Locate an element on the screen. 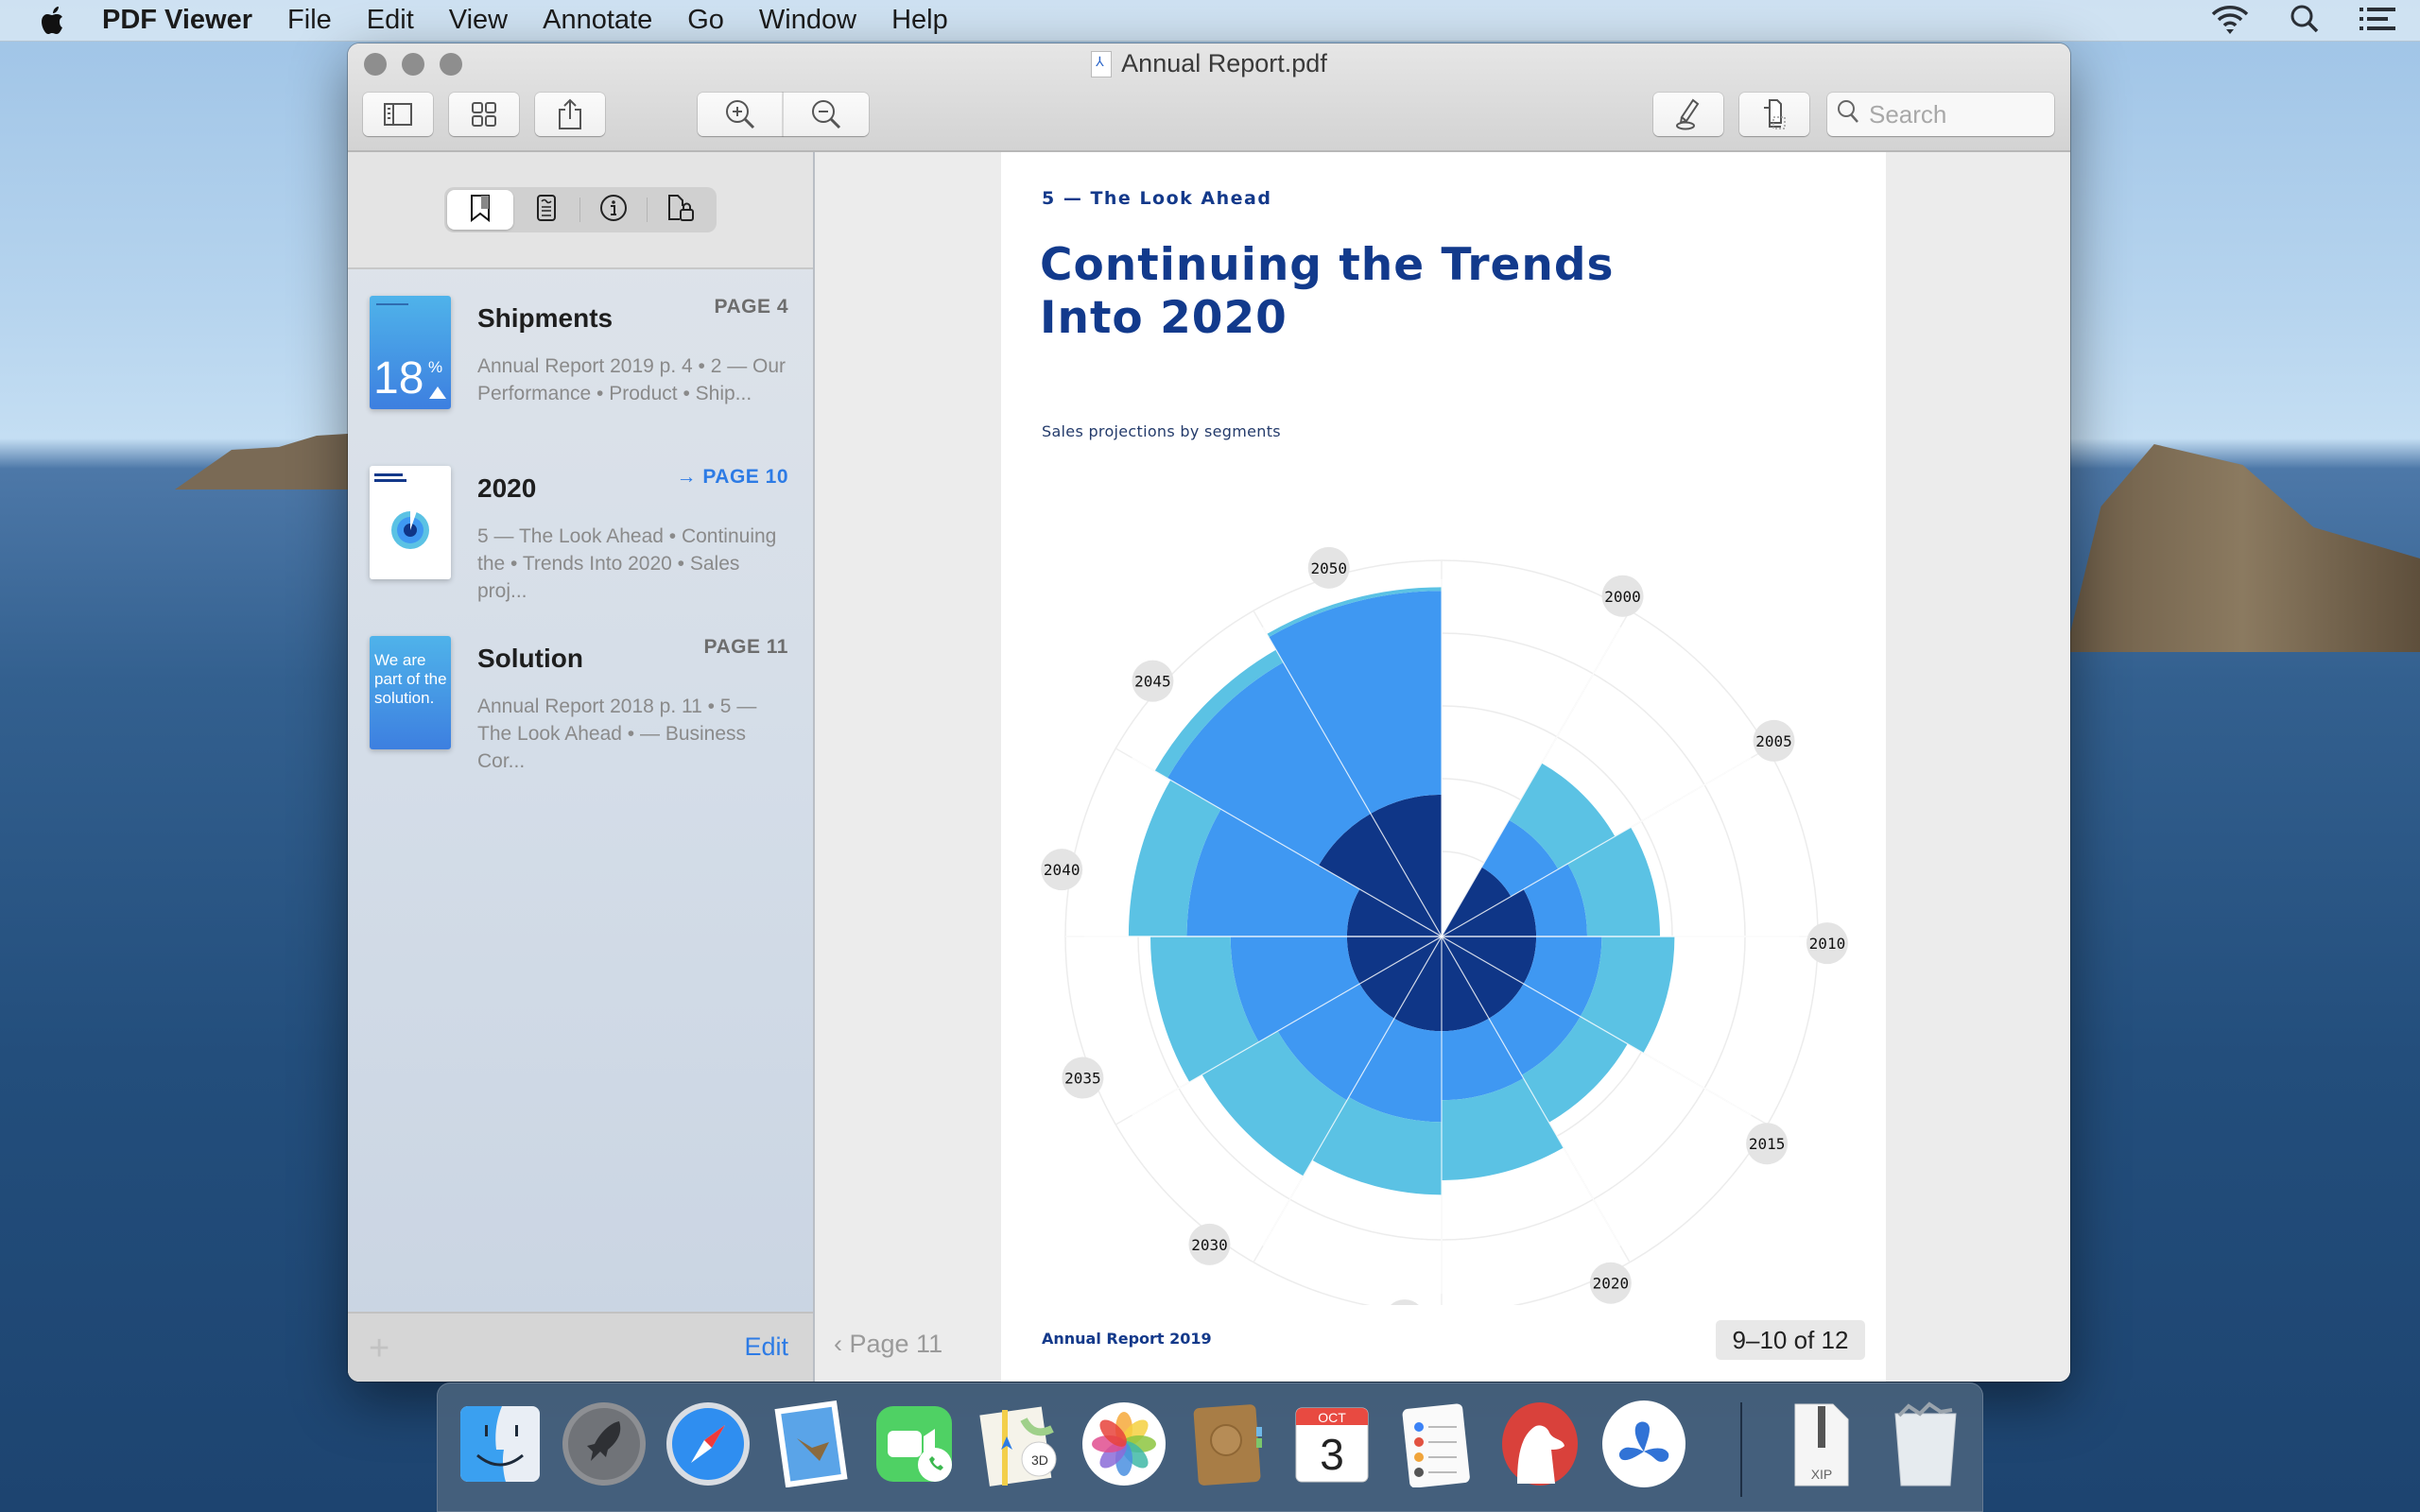 The width and height of the screenshot is (2420, 1512). search-input is located at coordinates (1954, 114).